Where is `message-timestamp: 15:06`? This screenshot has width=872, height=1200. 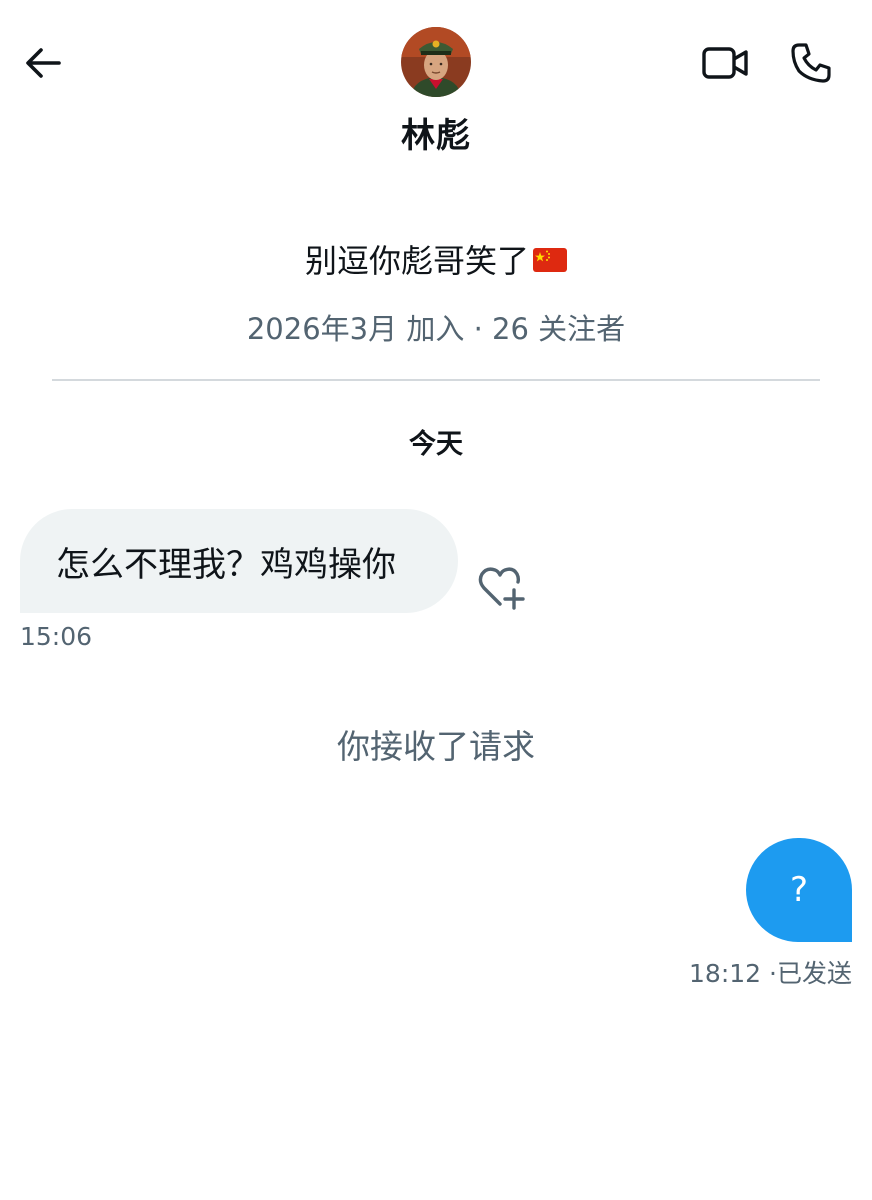 message-timestamp: 15:06 is located at coordinates (56, 636).